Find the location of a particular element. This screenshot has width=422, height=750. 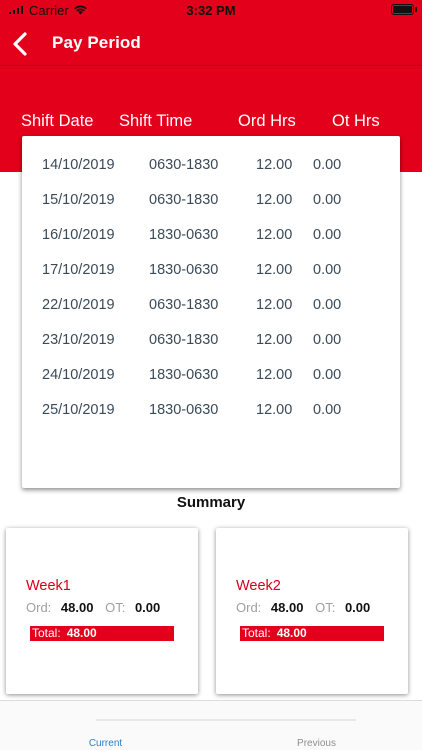

tab-previous: Previous is located at coordinates (316, 725).